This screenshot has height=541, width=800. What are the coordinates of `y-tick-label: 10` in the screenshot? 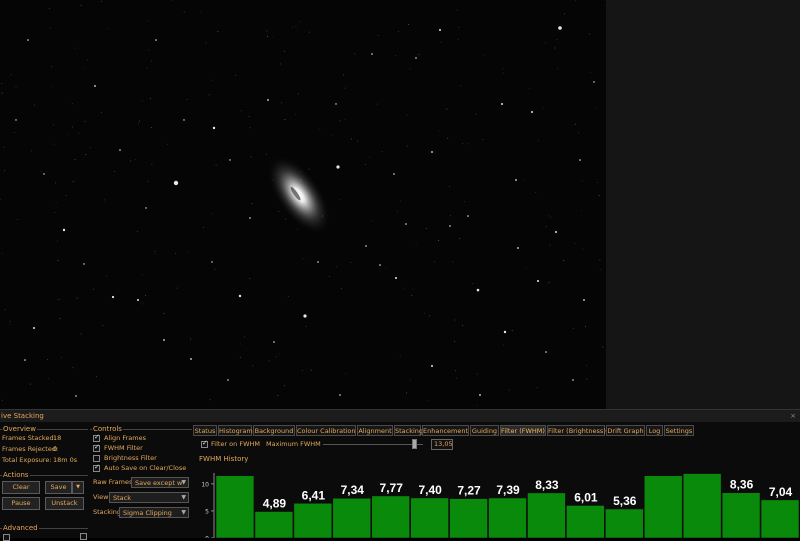 It's located at (205, 484).